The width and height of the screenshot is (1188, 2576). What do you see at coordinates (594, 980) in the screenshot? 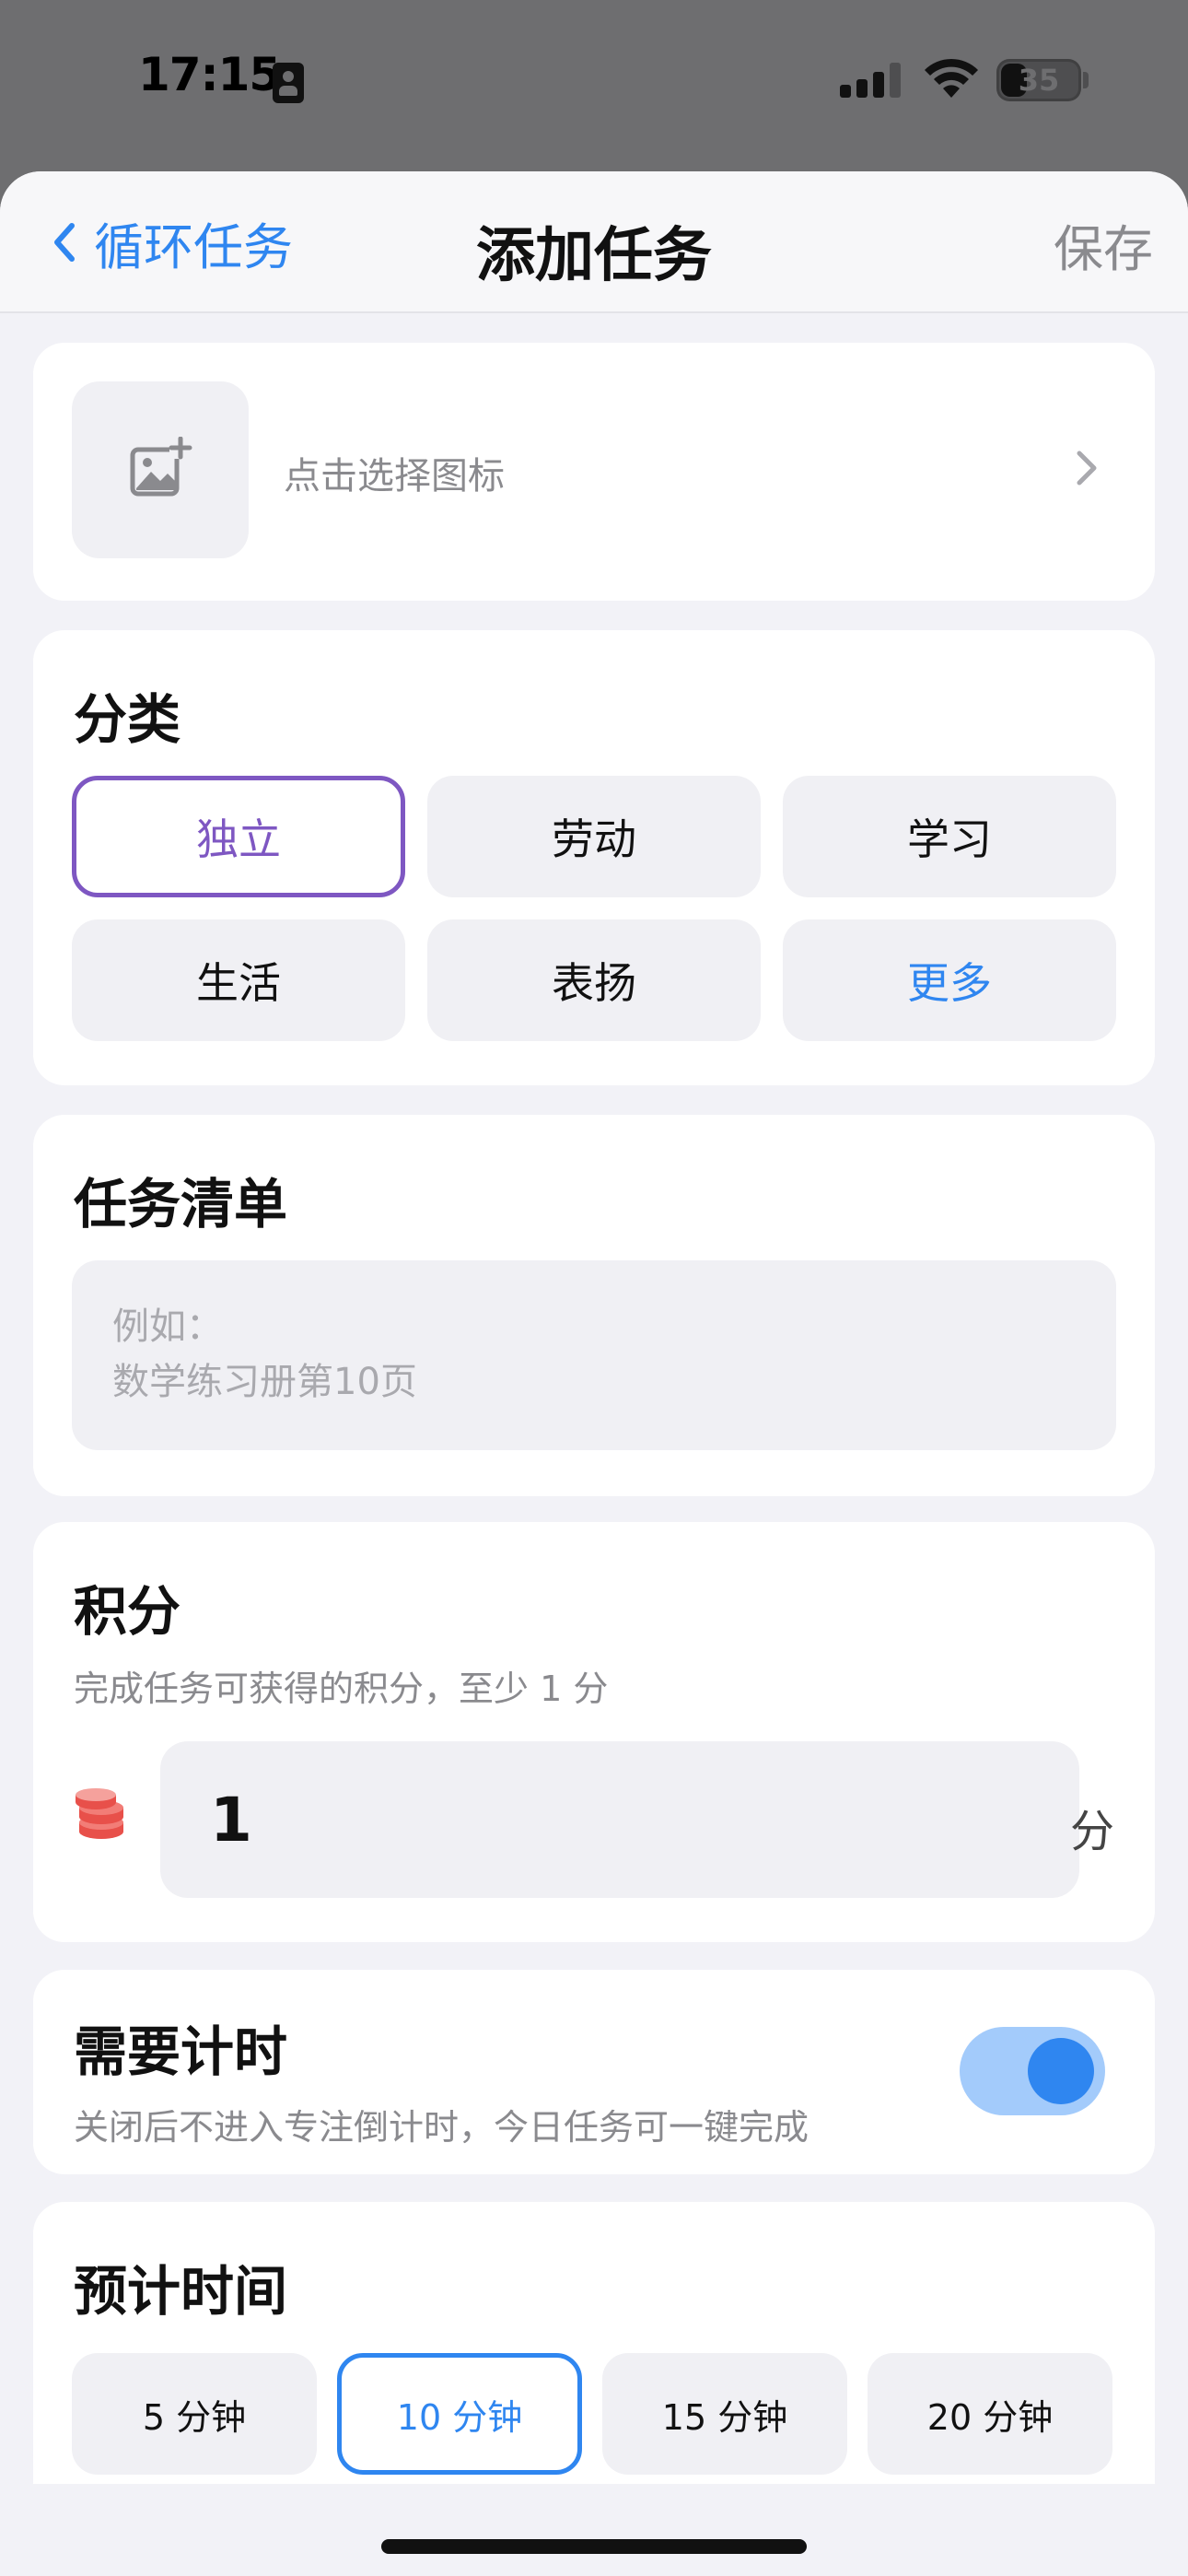
I see `category-chip-praise: 表扬` at bounding box center [594, 980].